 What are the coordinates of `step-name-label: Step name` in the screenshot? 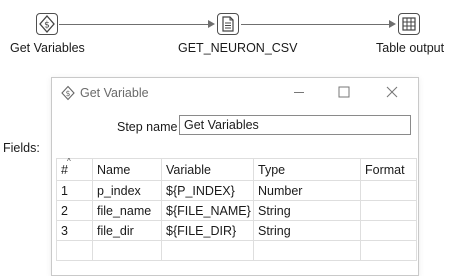 It's located at (147, 127).